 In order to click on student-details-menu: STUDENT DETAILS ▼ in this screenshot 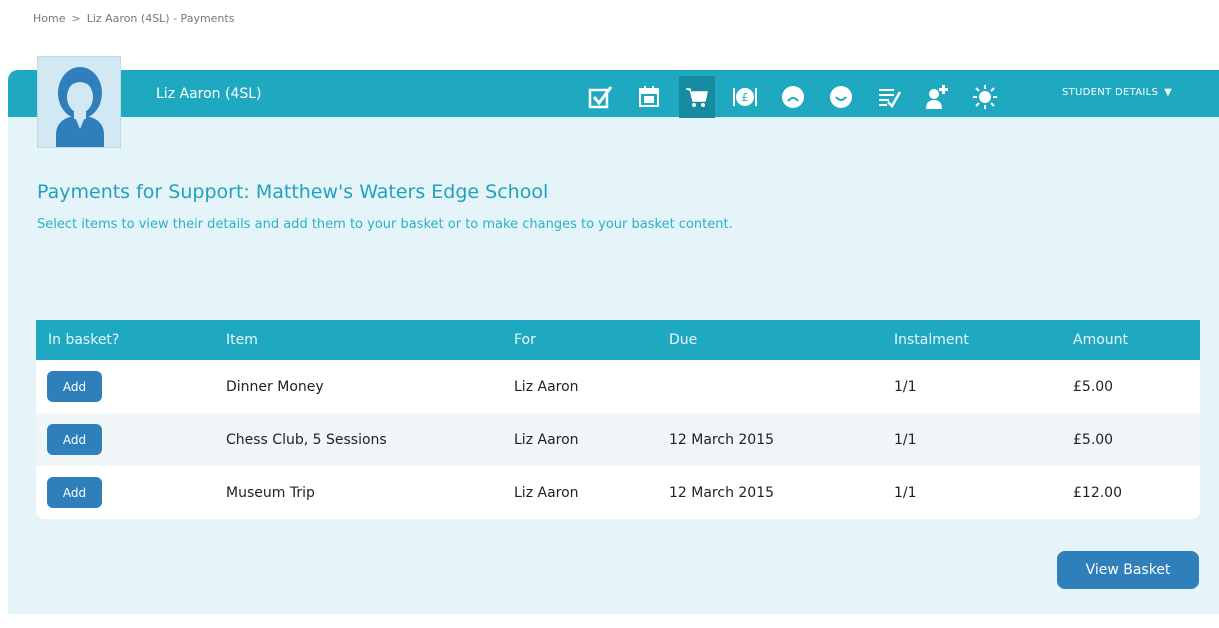, I will do `click(1117, 92)`.